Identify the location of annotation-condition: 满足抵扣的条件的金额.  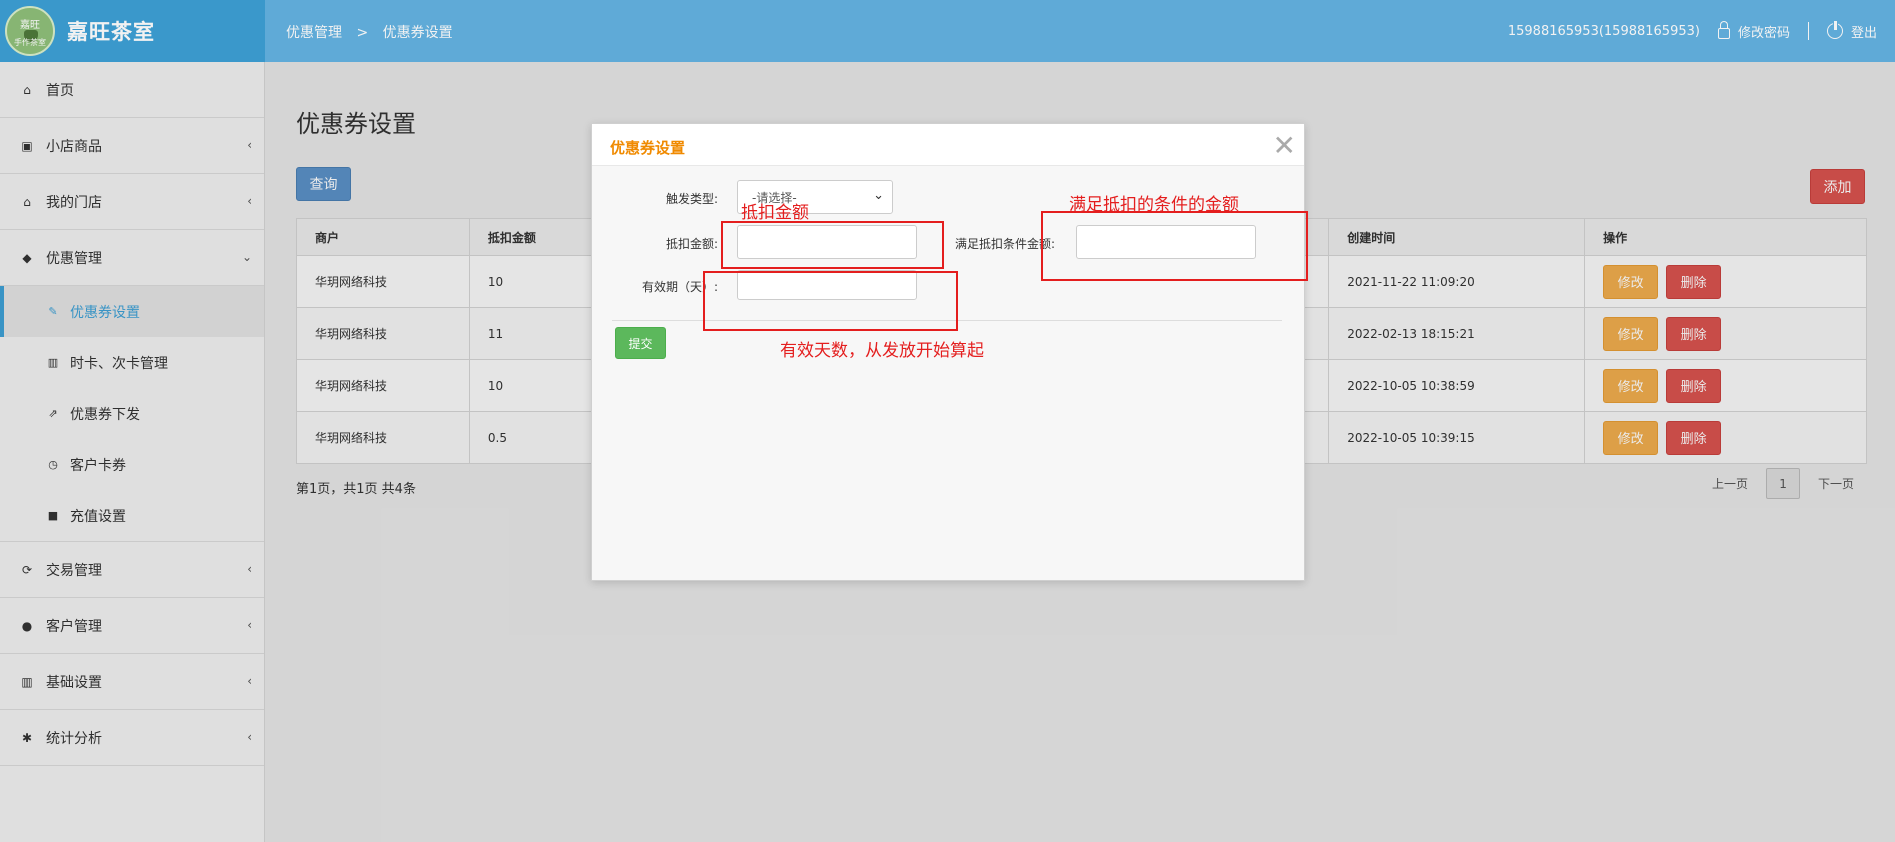
(1154, 205).